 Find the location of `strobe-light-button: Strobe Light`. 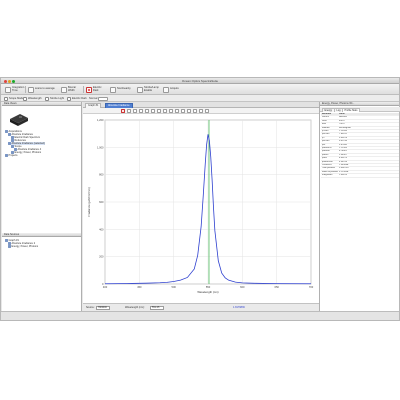

strobe-light-button: Strobe Light is located at coordinates (54, 98).